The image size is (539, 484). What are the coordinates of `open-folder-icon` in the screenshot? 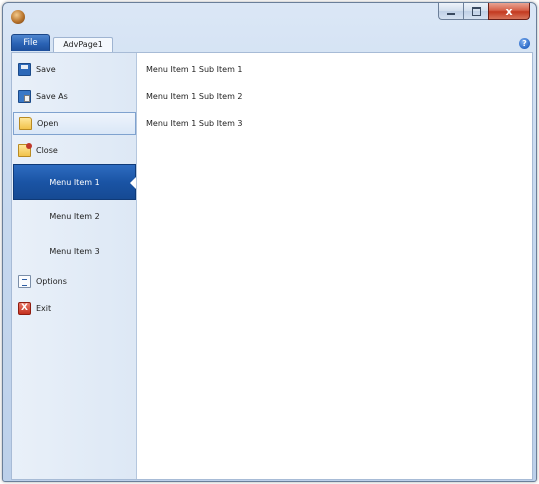 It's located at (25, 123).